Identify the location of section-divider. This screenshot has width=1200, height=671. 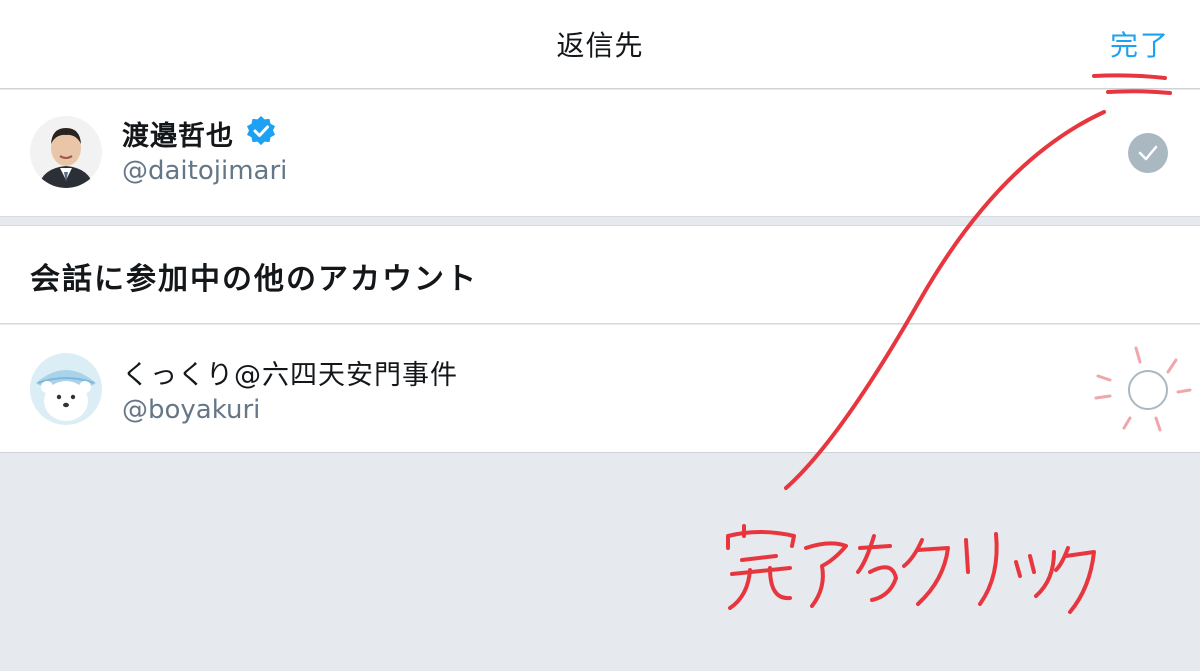
(600, 221).